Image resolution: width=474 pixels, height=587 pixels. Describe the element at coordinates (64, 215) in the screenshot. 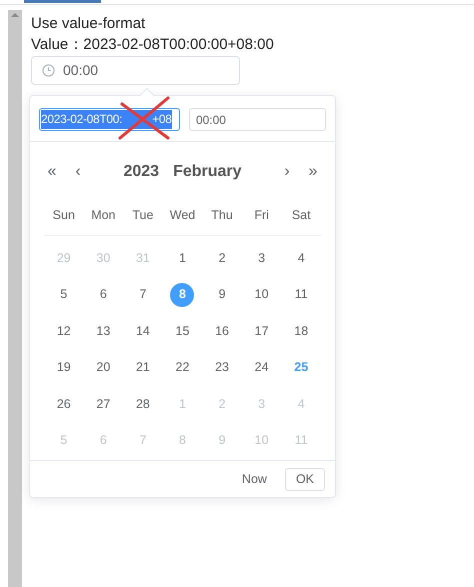

I see `weekday-header: Sun` at that location.